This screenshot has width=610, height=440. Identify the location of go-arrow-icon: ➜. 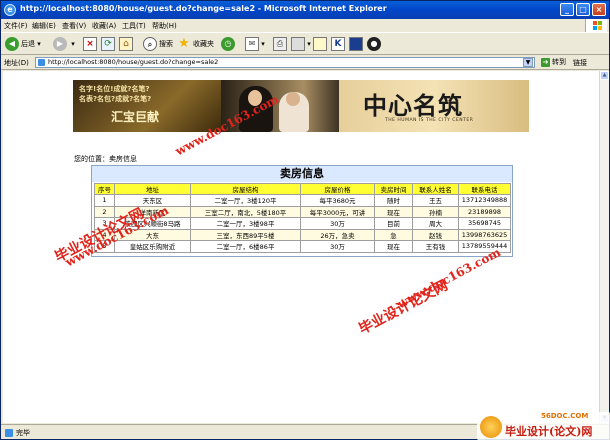
(545, 62).